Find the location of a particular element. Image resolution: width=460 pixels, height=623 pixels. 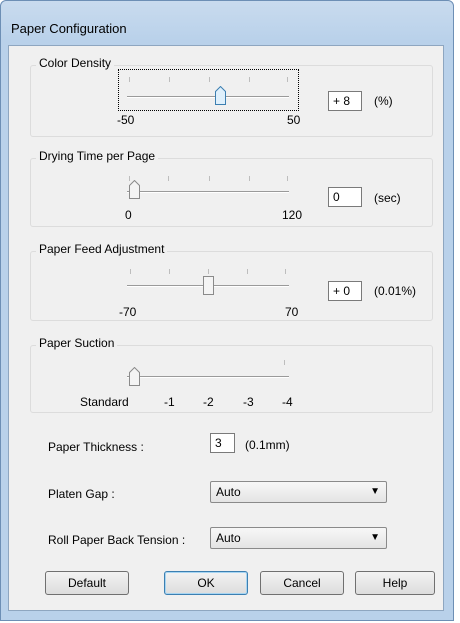

color-density-value-input: + 8 is located at coordinates (345, 101).